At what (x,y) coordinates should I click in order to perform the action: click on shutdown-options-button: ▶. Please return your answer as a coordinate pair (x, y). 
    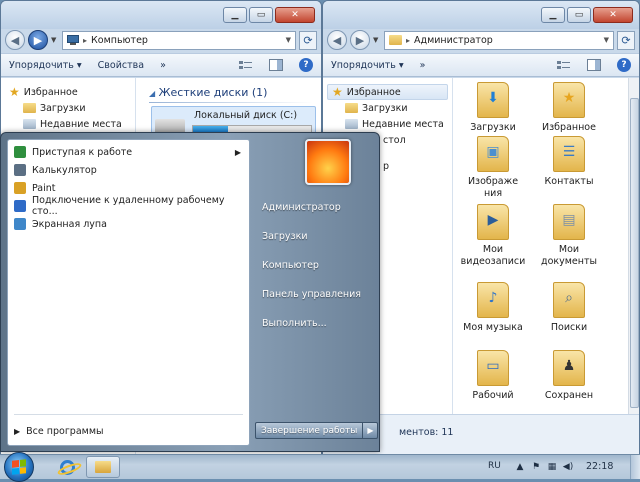
    Looking at the image, I should click on (371, 430).